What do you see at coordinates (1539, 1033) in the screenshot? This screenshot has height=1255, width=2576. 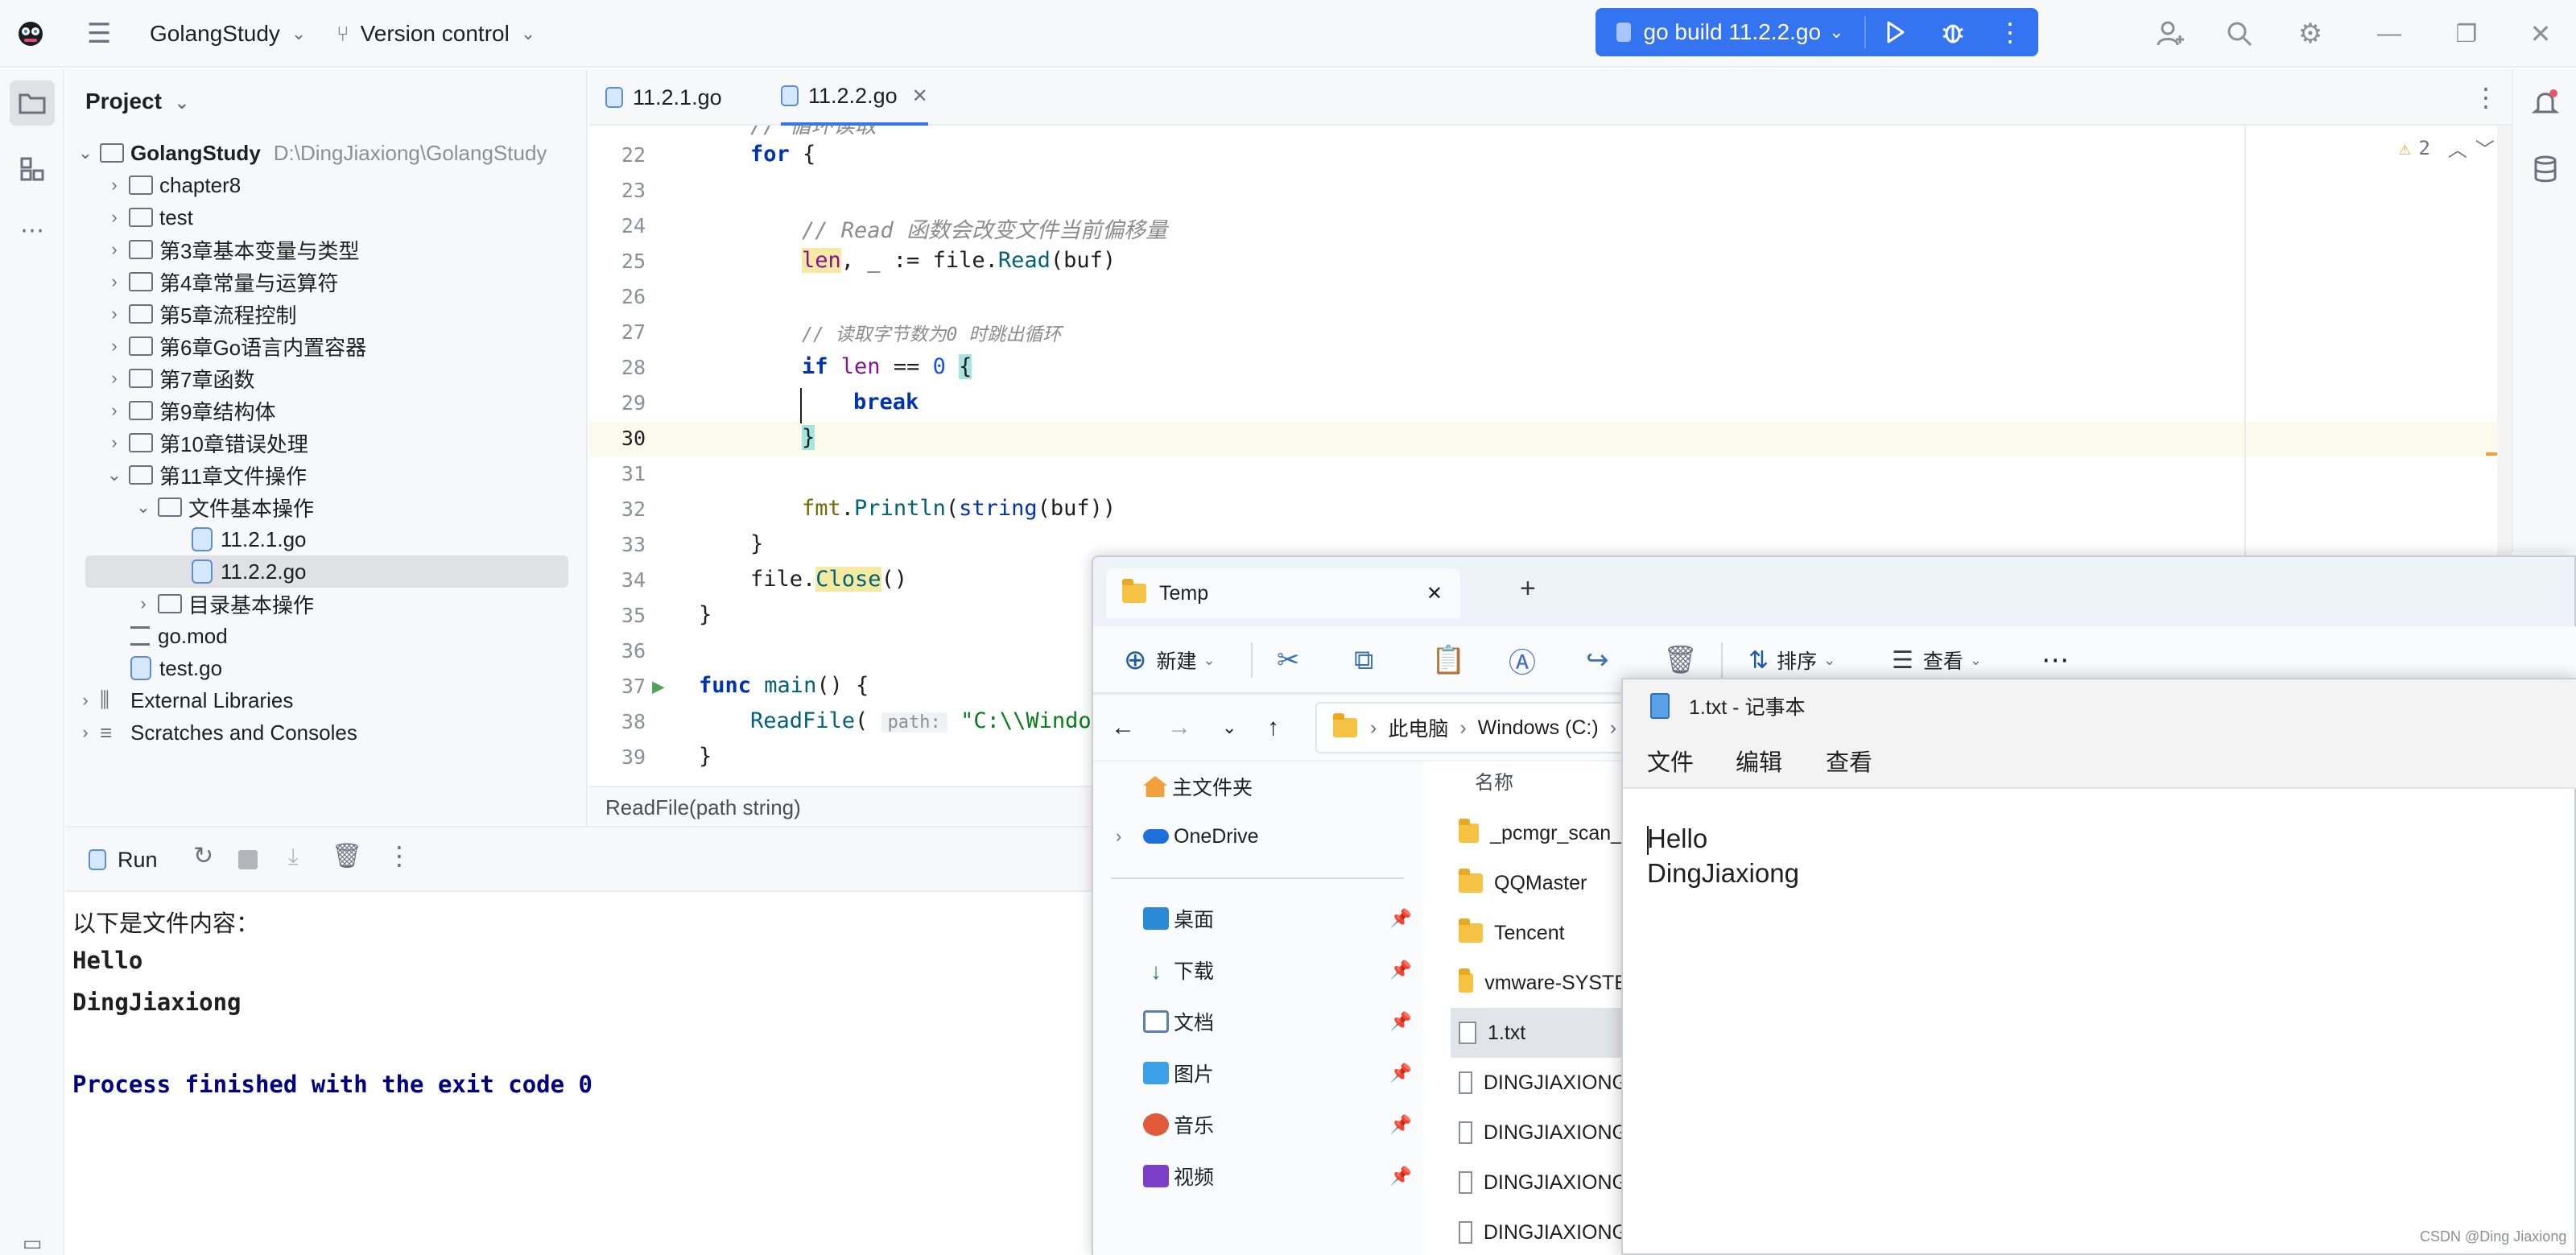 I see `file-item-selected: 1.txt` at bounding box center [1539, 1033].